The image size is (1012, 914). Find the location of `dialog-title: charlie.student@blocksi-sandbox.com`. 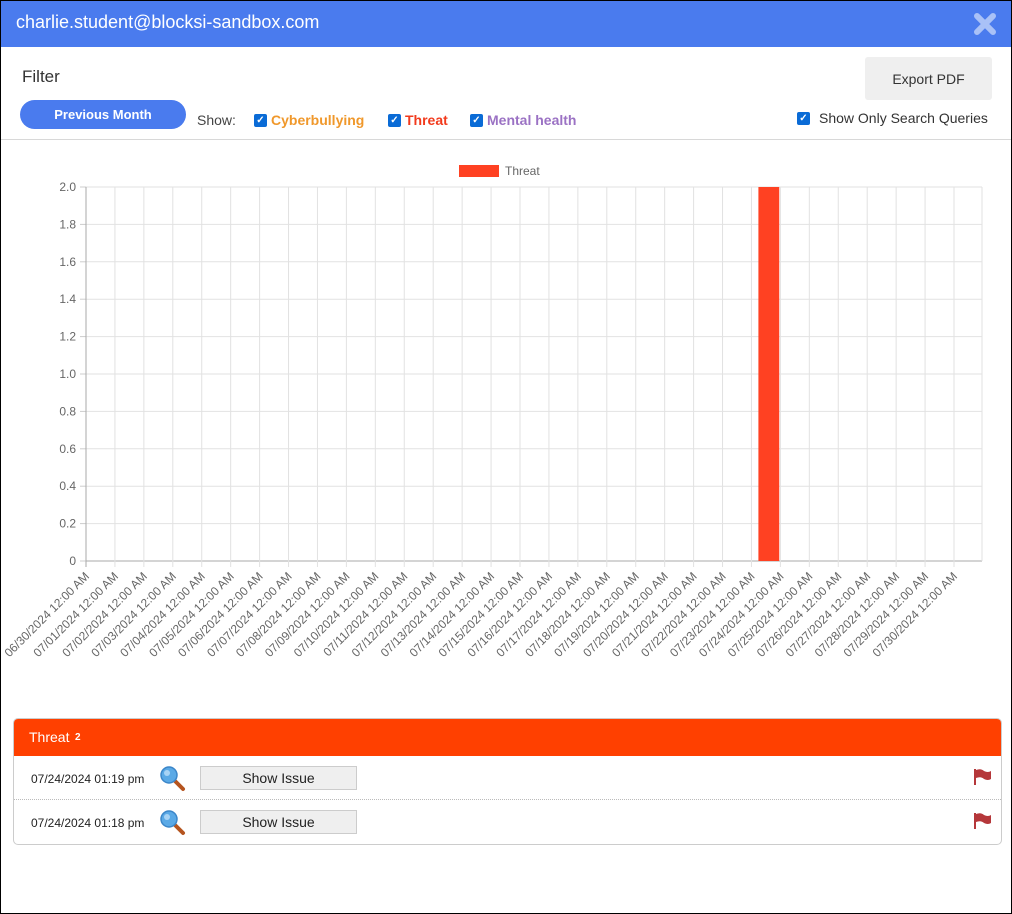

dialog-title: charlie.student@blocksi-sandbox.com is located at coordinates (168, 22).